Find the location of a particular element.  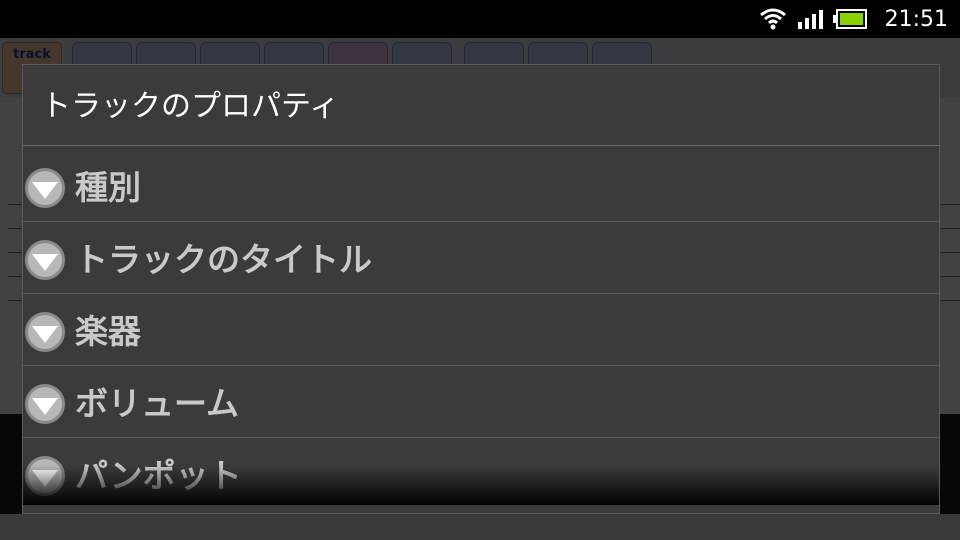

signal-icon is located at coordinates (810, 19).